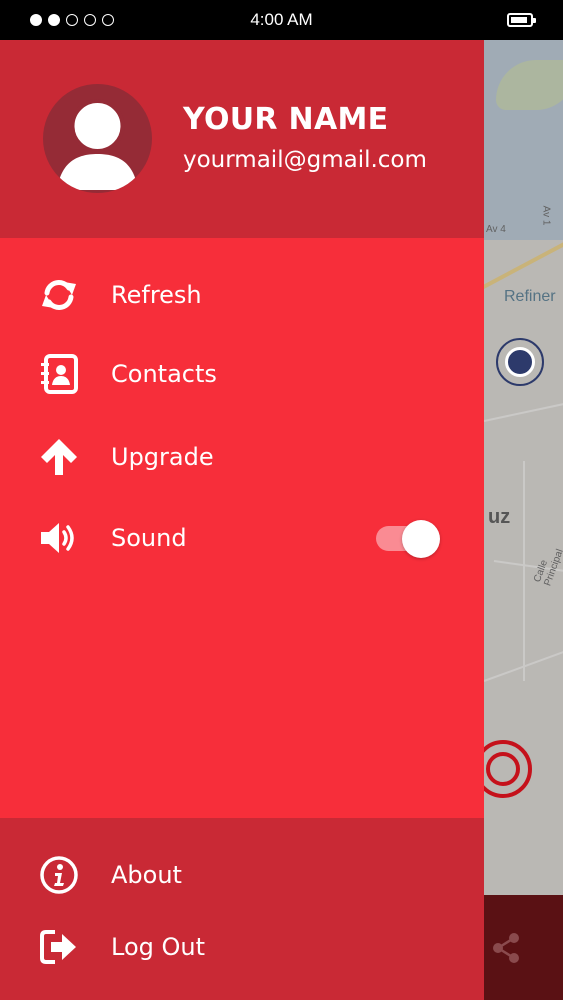 The image size is (563, 1000). Describe the element at coordinates (59, 457) in the screenshot. I see `arrow-up-icon` at that location.